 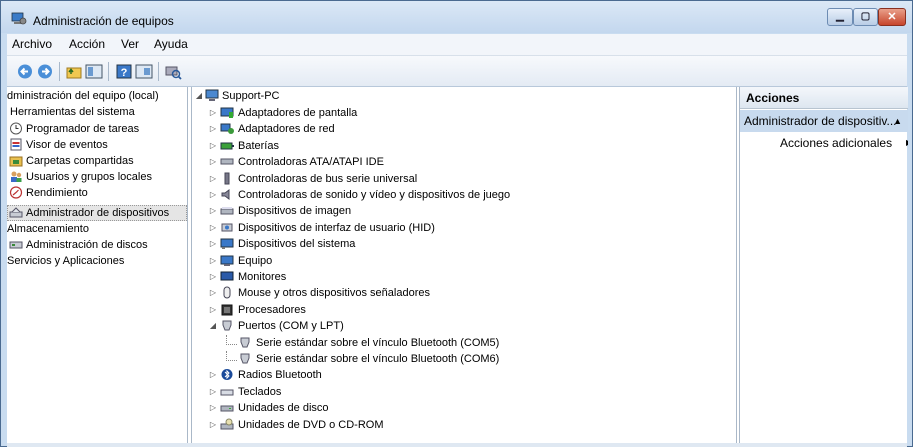 What do you see at coordinates (227, 310) in the screenshot?
I see `processor-icon` at bounding box center [227, 310].